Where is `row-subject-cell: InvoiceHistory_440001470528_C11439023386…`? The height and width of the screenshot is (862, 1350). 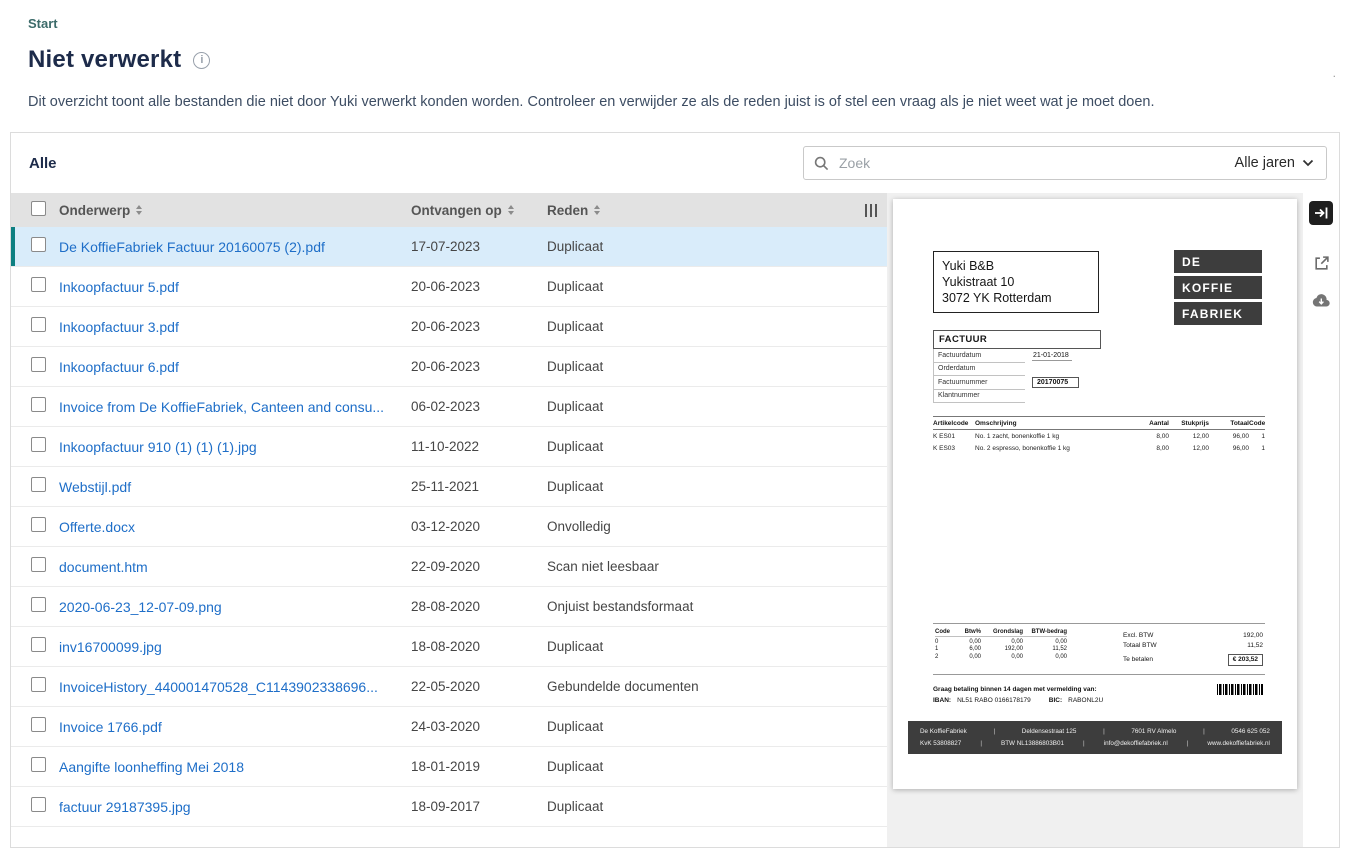
row-subject-cell: InvoiceHistory_440001470528_C11439023386… is located at coordinates (235, 687).